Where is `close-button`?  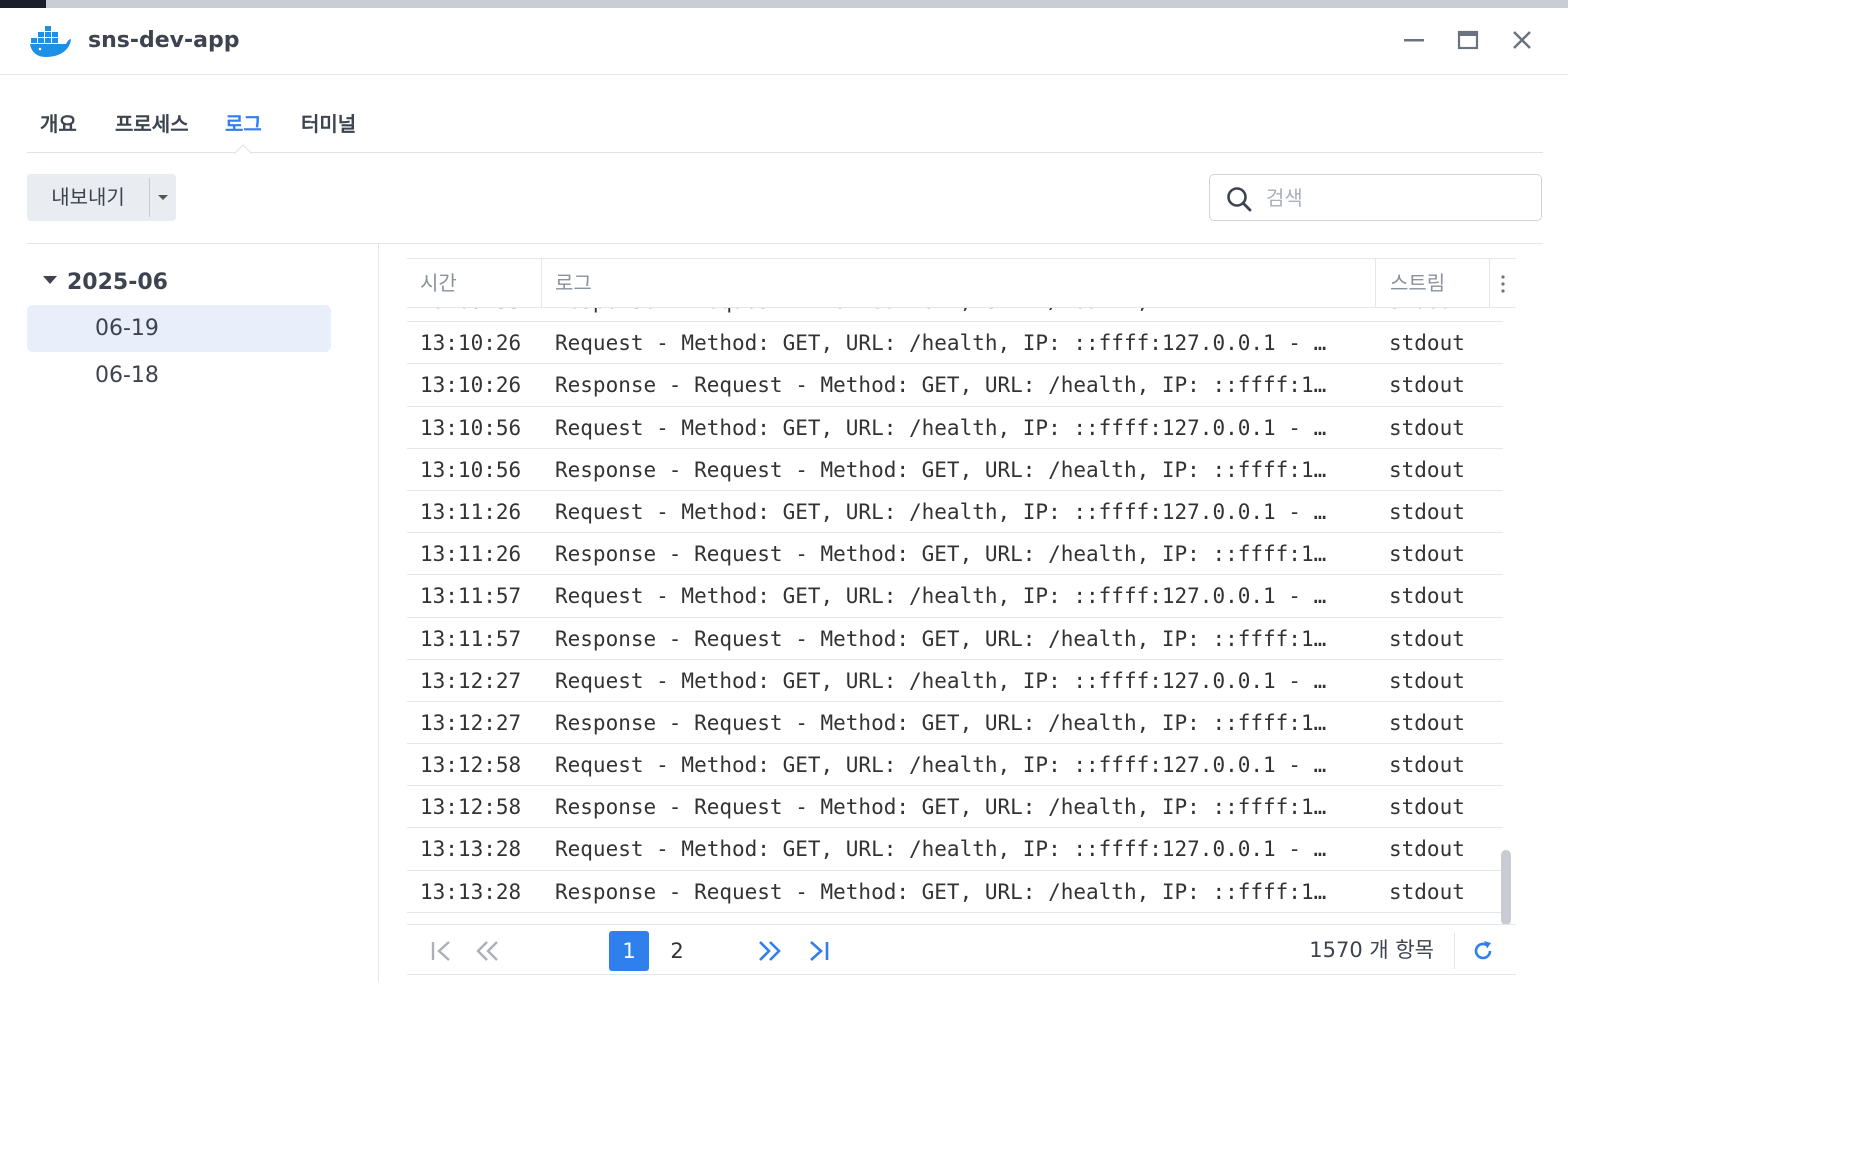
close-button is located at coordinates (1522, 40).